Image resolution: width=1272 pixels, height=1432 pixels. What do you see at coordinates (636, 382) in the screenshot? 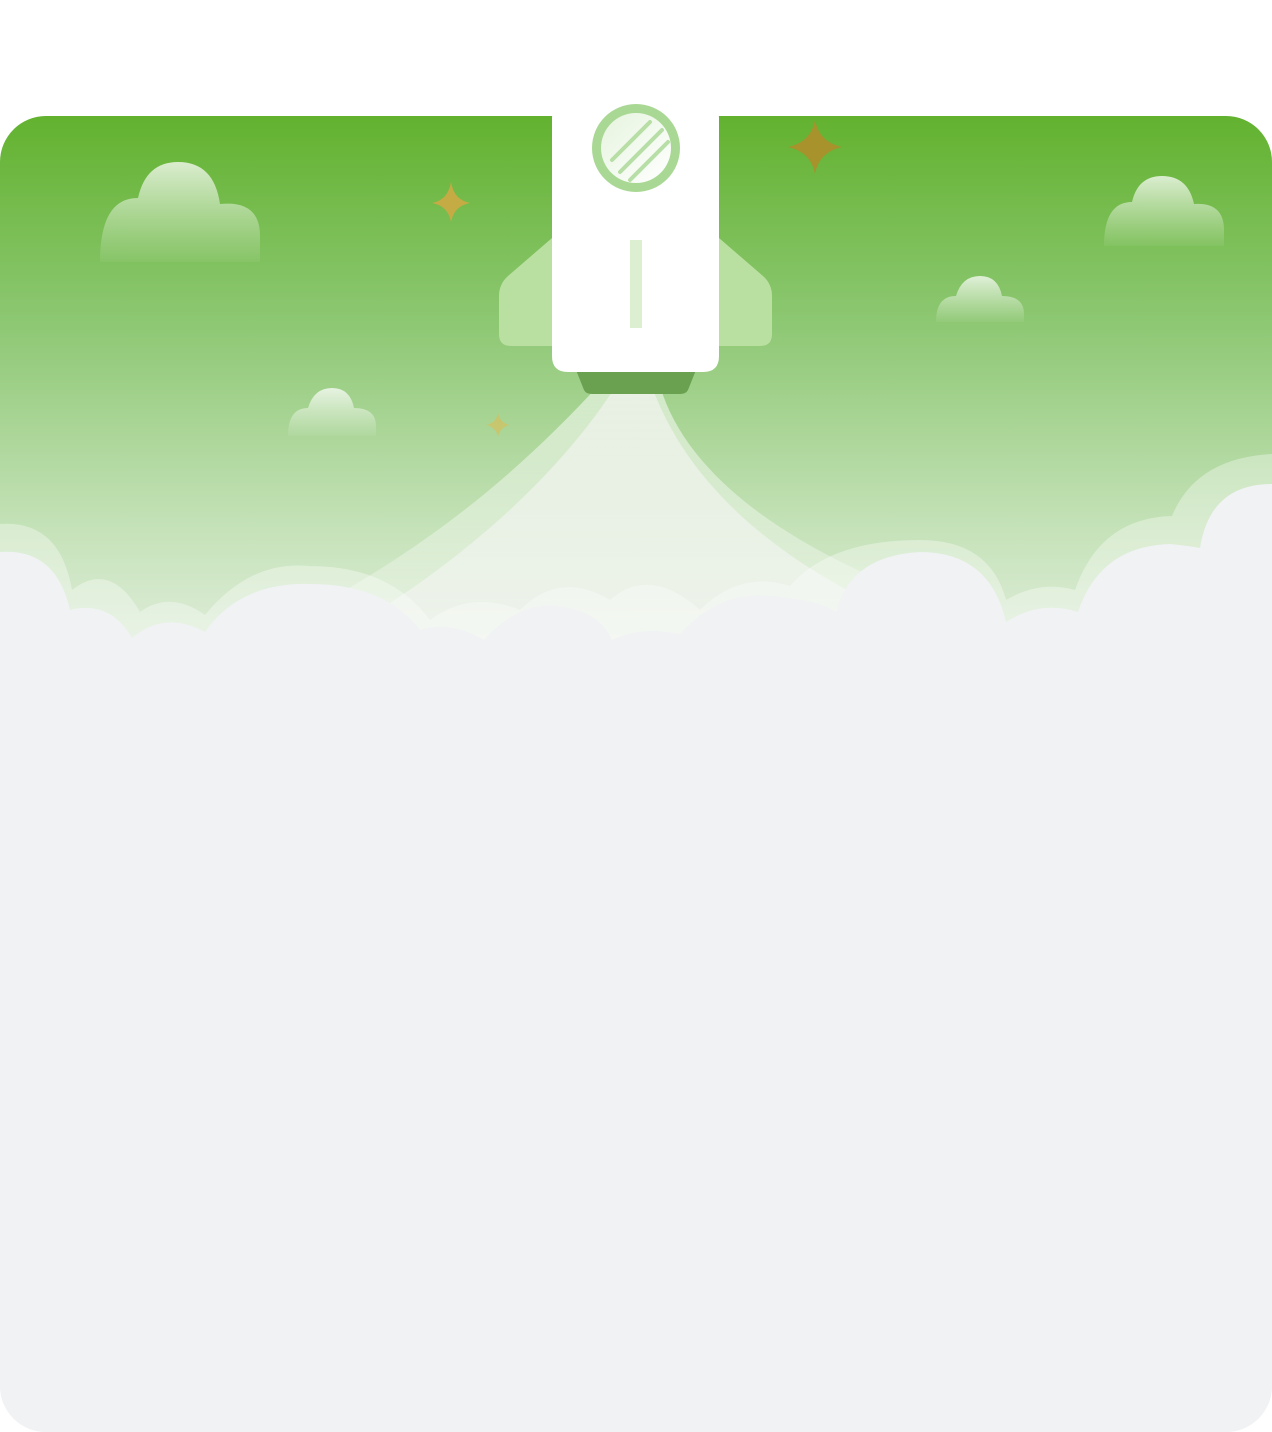
I see `rocket-nozzle` at bounding box center [636, 382].